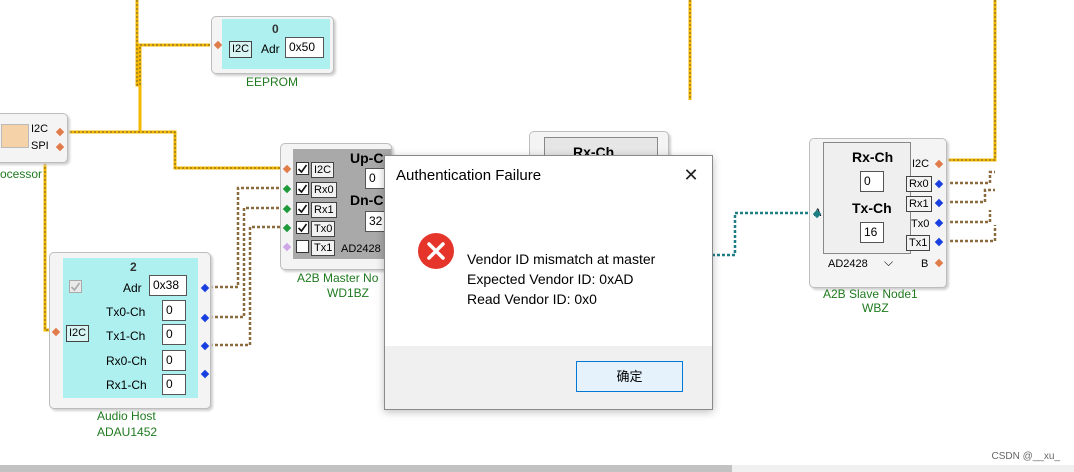  What do you see at coordinates (873, 157) in the screenshot?
I see `slave-rx-label: Rx-Ch` at bounding box center [873, 157].